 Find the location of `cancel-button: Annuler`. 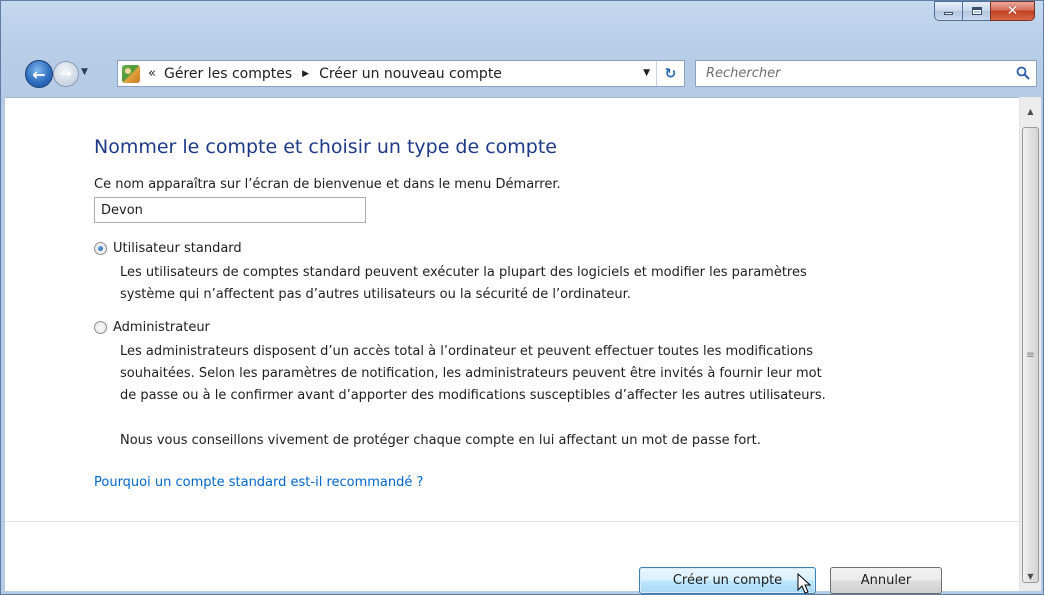

cancel-button: Annuler is located at coordinates (886, 580).